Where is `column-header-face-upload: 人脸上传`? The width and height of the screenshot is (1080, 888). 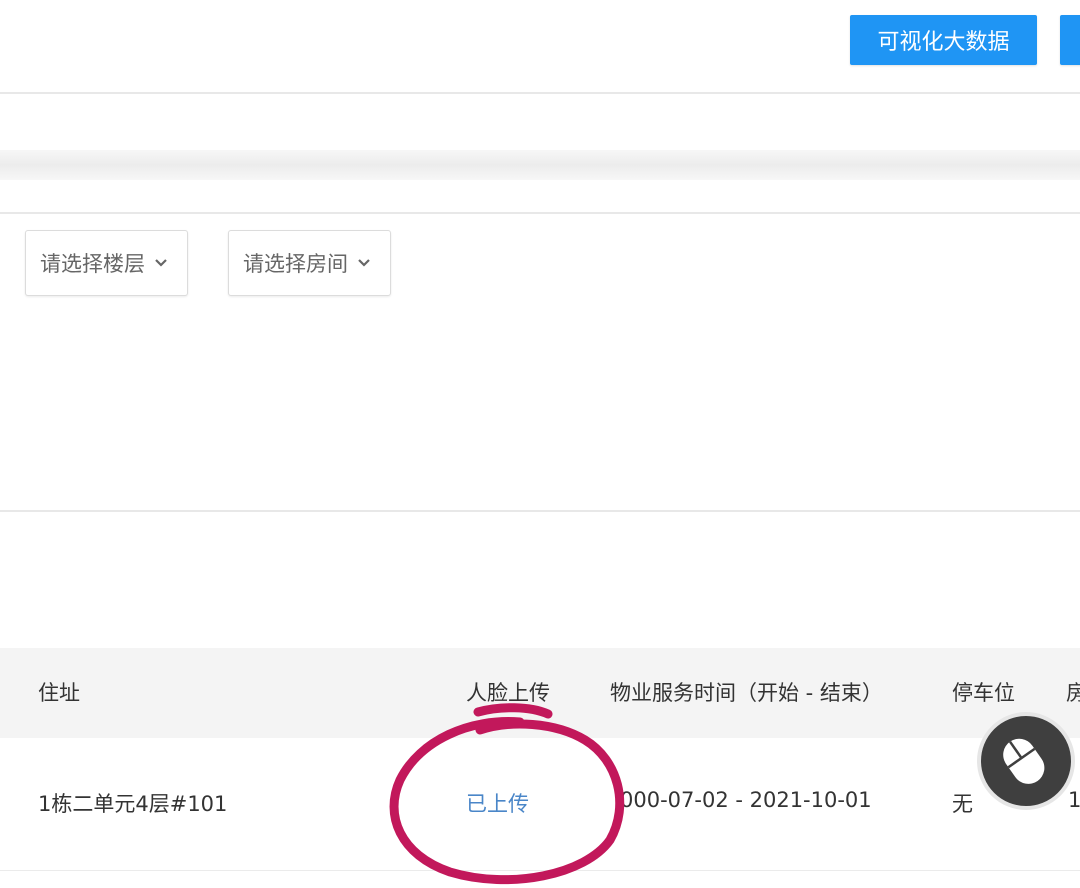 column-header-face-upload: 人脸上传 is located at coordinates (508, 693).